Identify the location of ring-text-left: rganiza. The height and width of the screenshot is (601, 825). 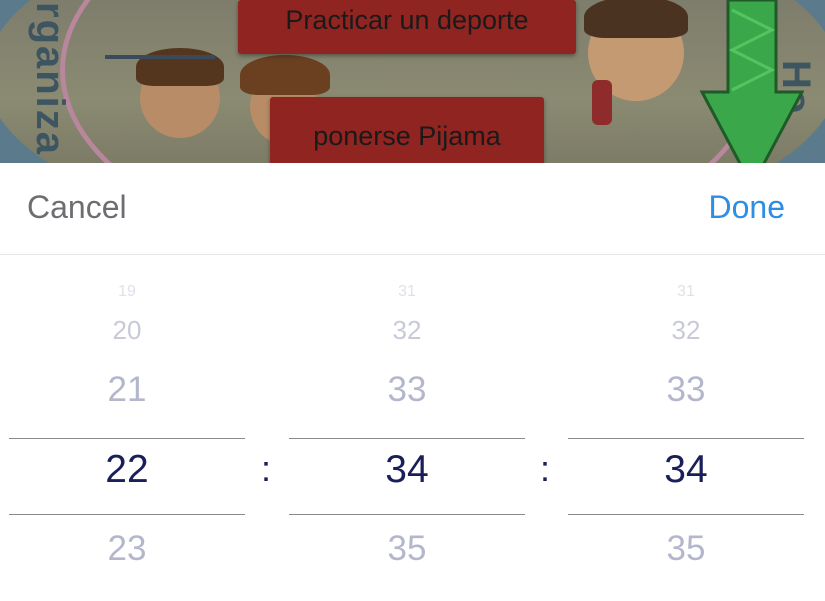
(50, 79).